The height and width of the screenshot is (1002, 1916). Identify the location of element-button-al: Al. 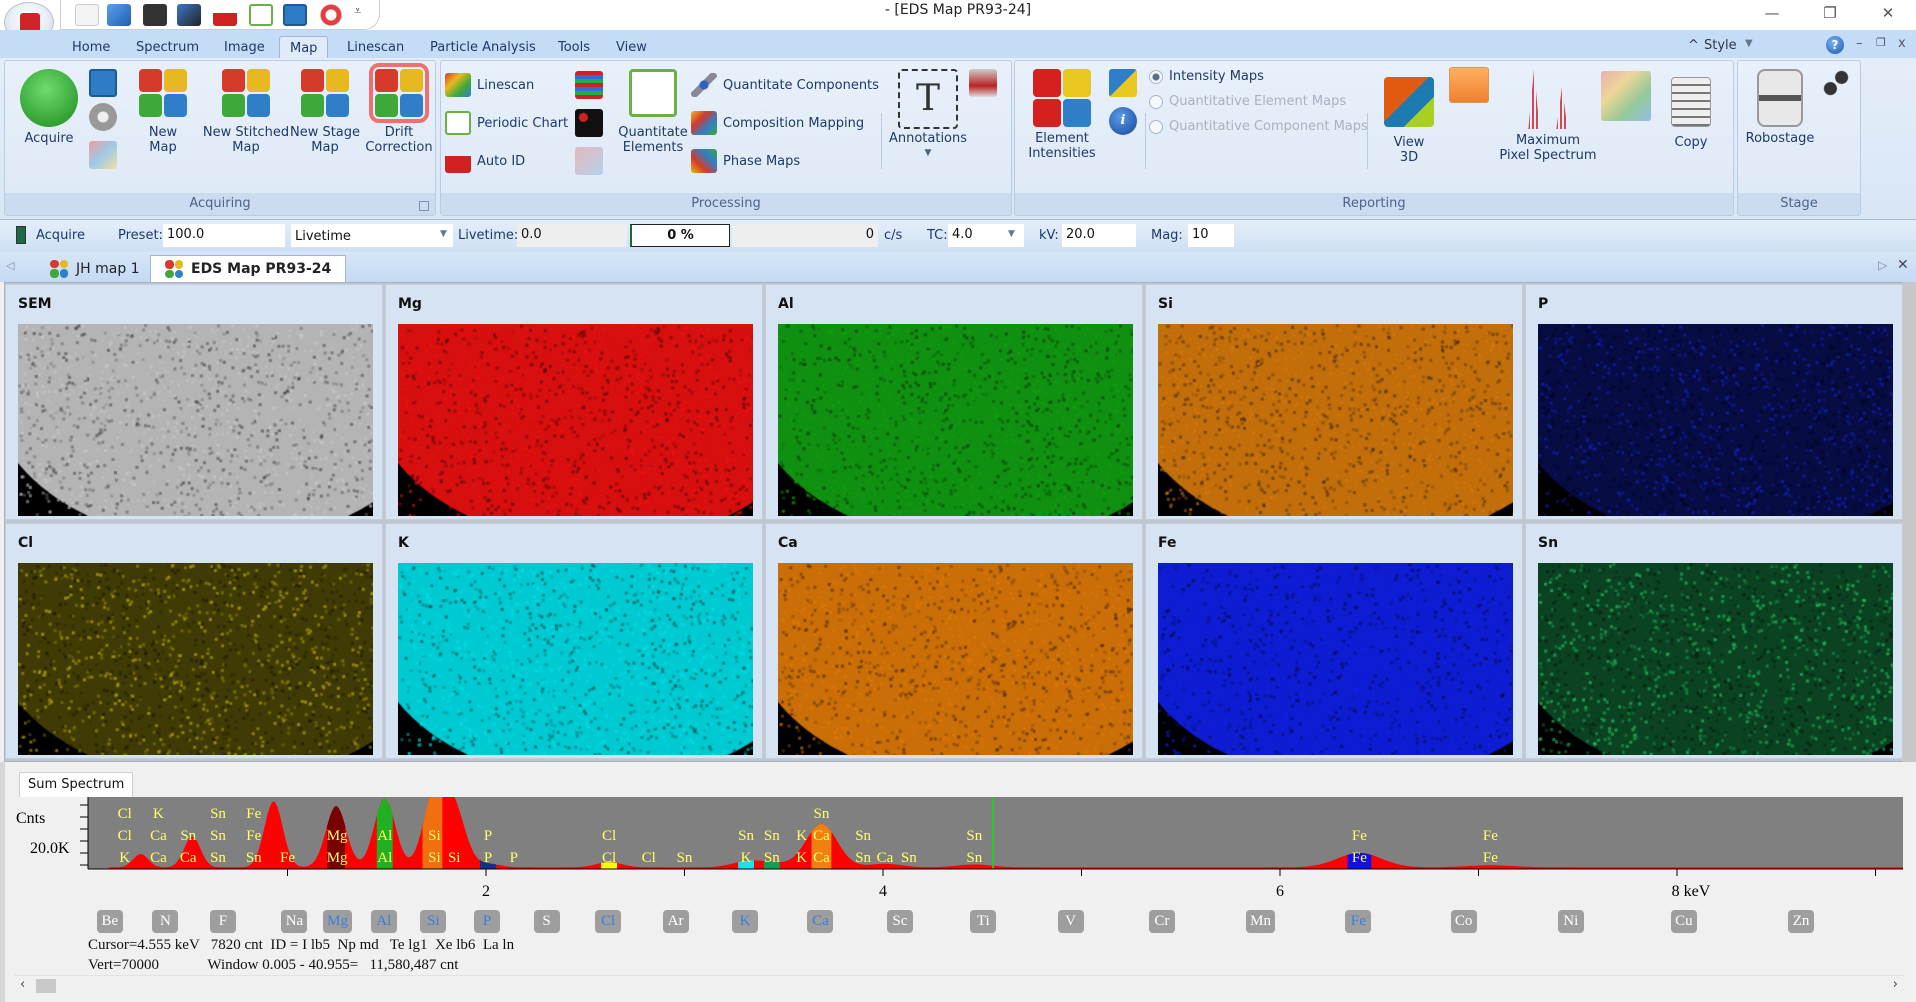
(383, 921).